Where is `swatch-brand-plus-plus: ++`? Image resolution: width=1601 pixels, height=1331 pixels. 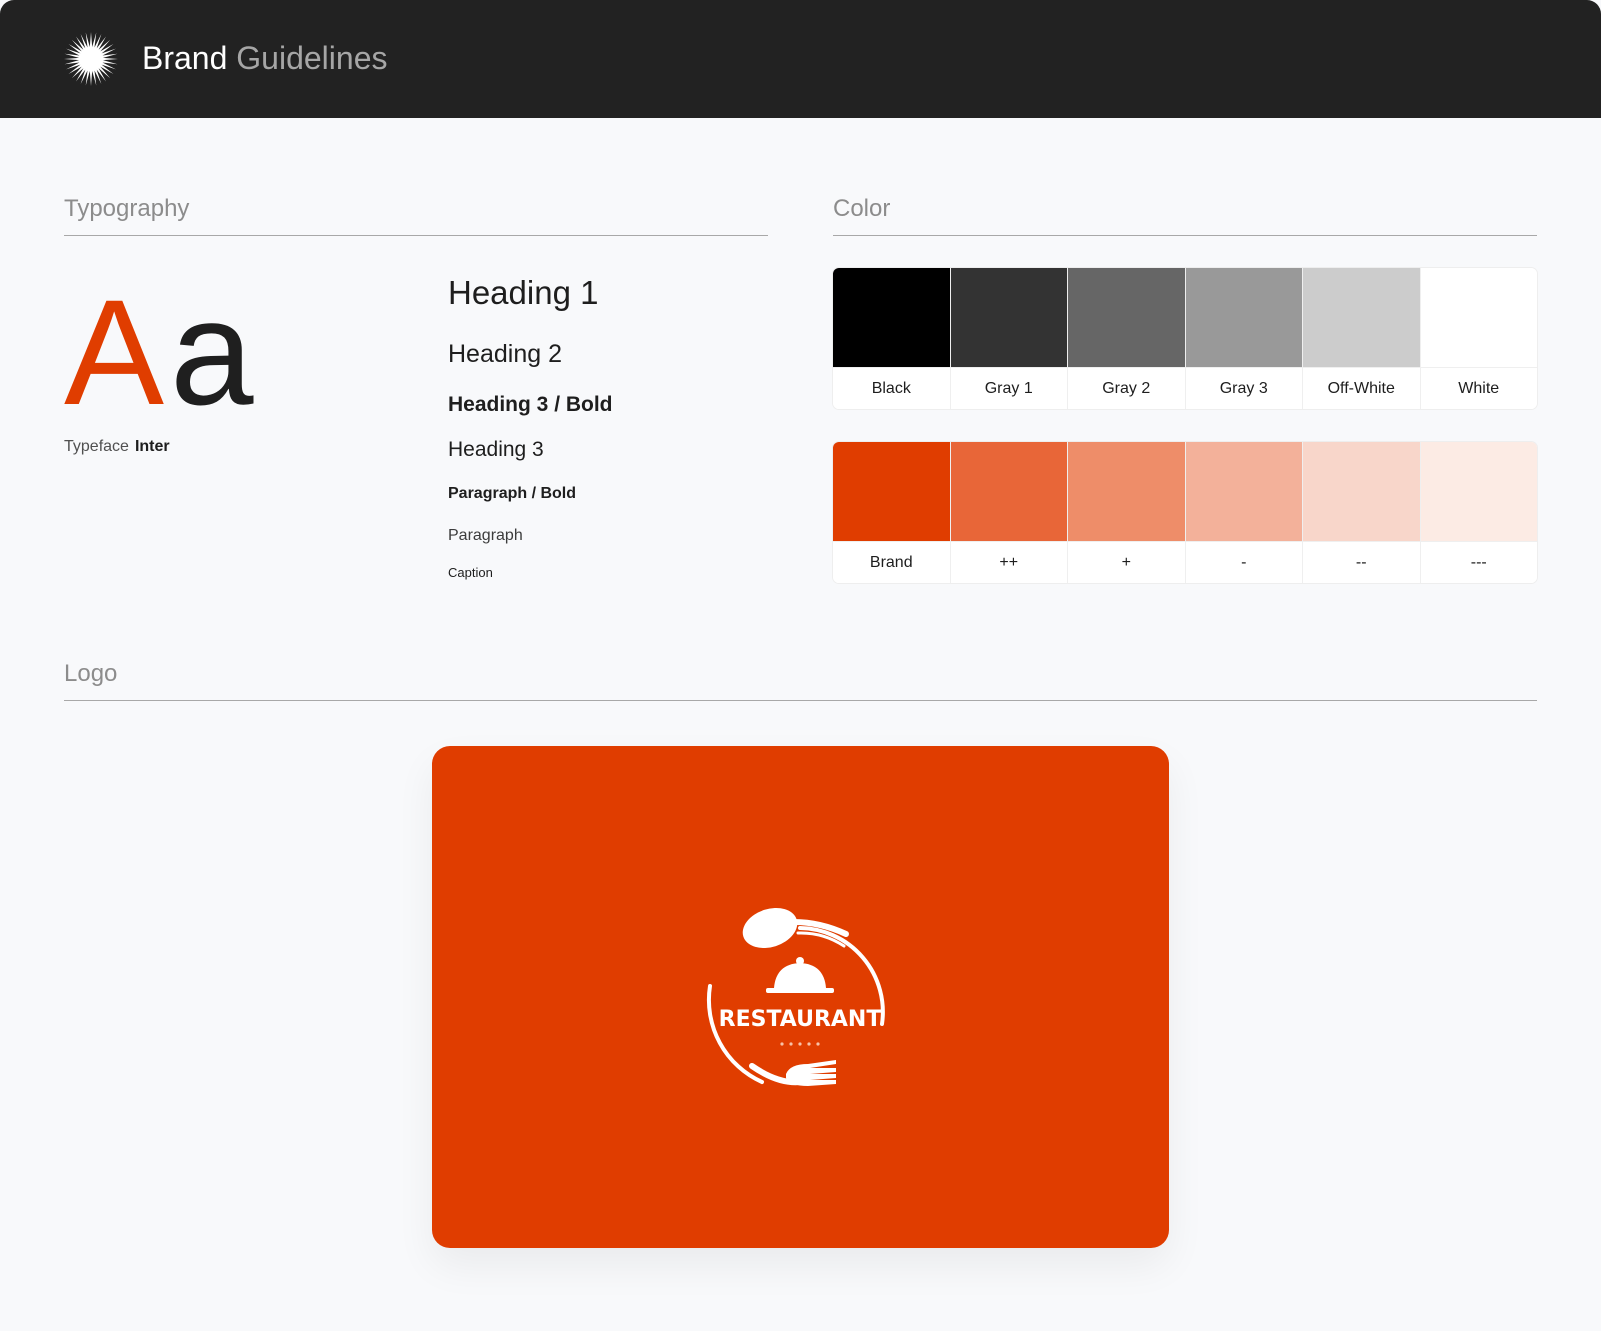 swatch-brand-plus-plus: ++ is located at coordinates (1009, 512).